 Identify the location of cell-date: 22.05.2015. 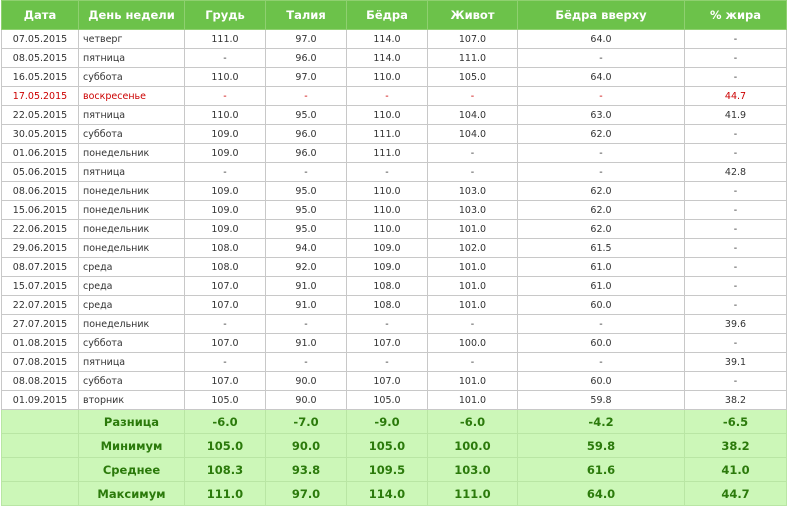
(40, 115).